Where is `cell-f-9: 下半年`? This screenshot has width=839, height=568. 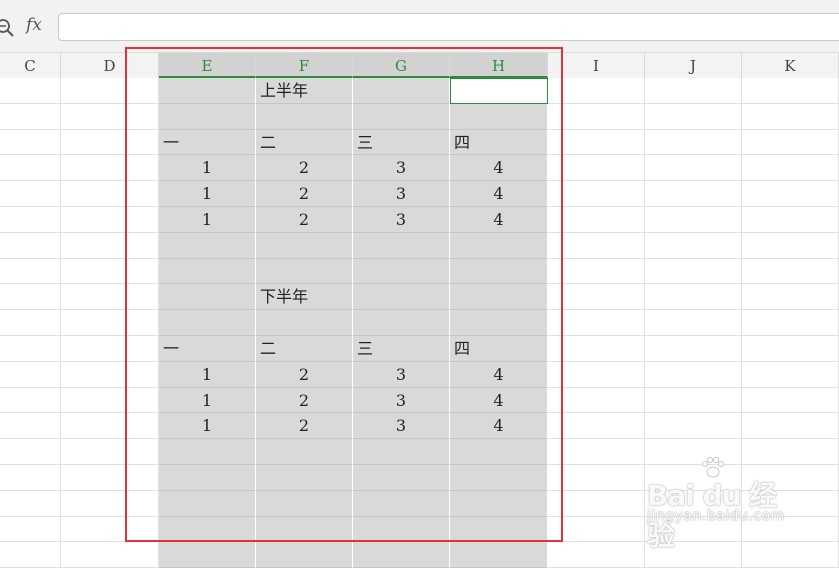
cell-f-9: 下半年 is located at coordinates (304, 297).